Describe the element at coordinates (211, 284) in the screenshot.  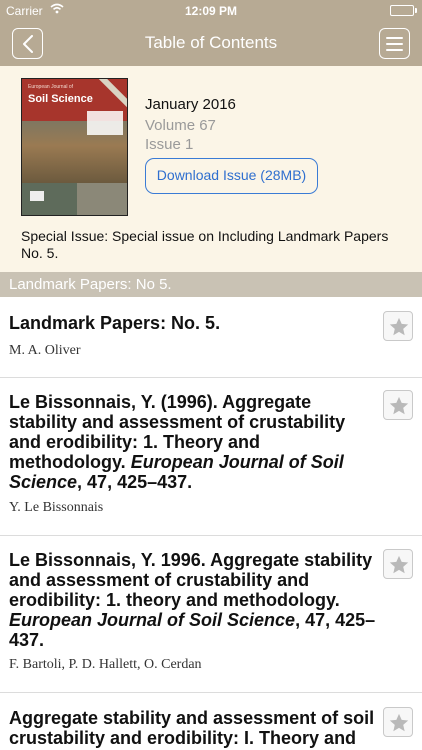
I see `section-header: Landmark Papers: No 5.` at that location.